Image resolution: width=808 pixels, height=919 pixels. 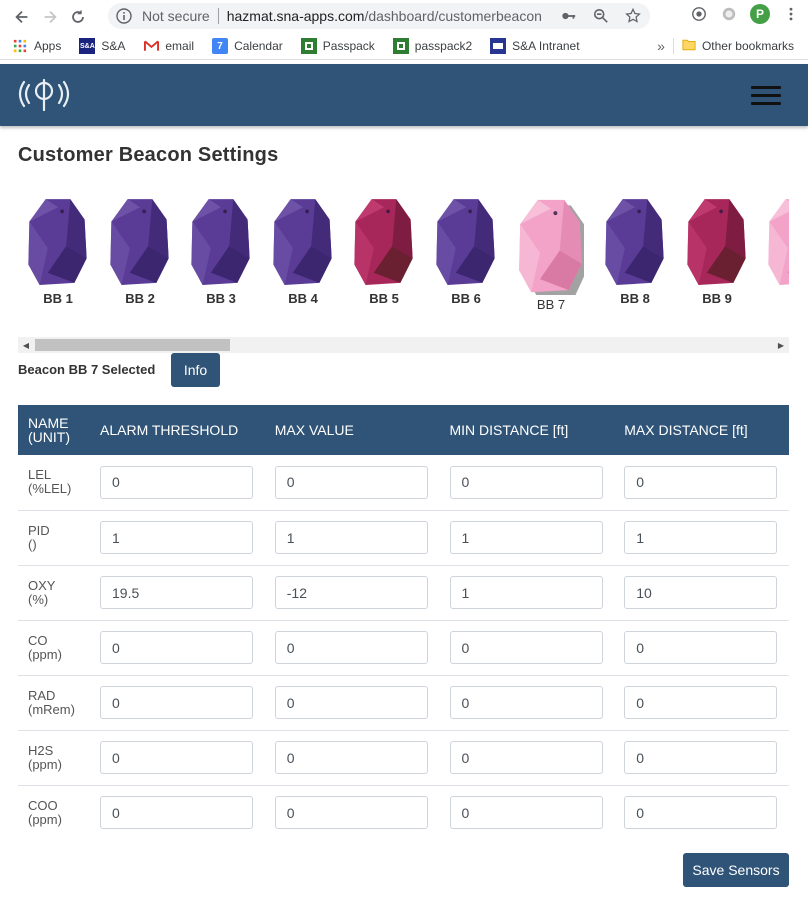 I want to click on key-icon, so click(x=569, y=16).